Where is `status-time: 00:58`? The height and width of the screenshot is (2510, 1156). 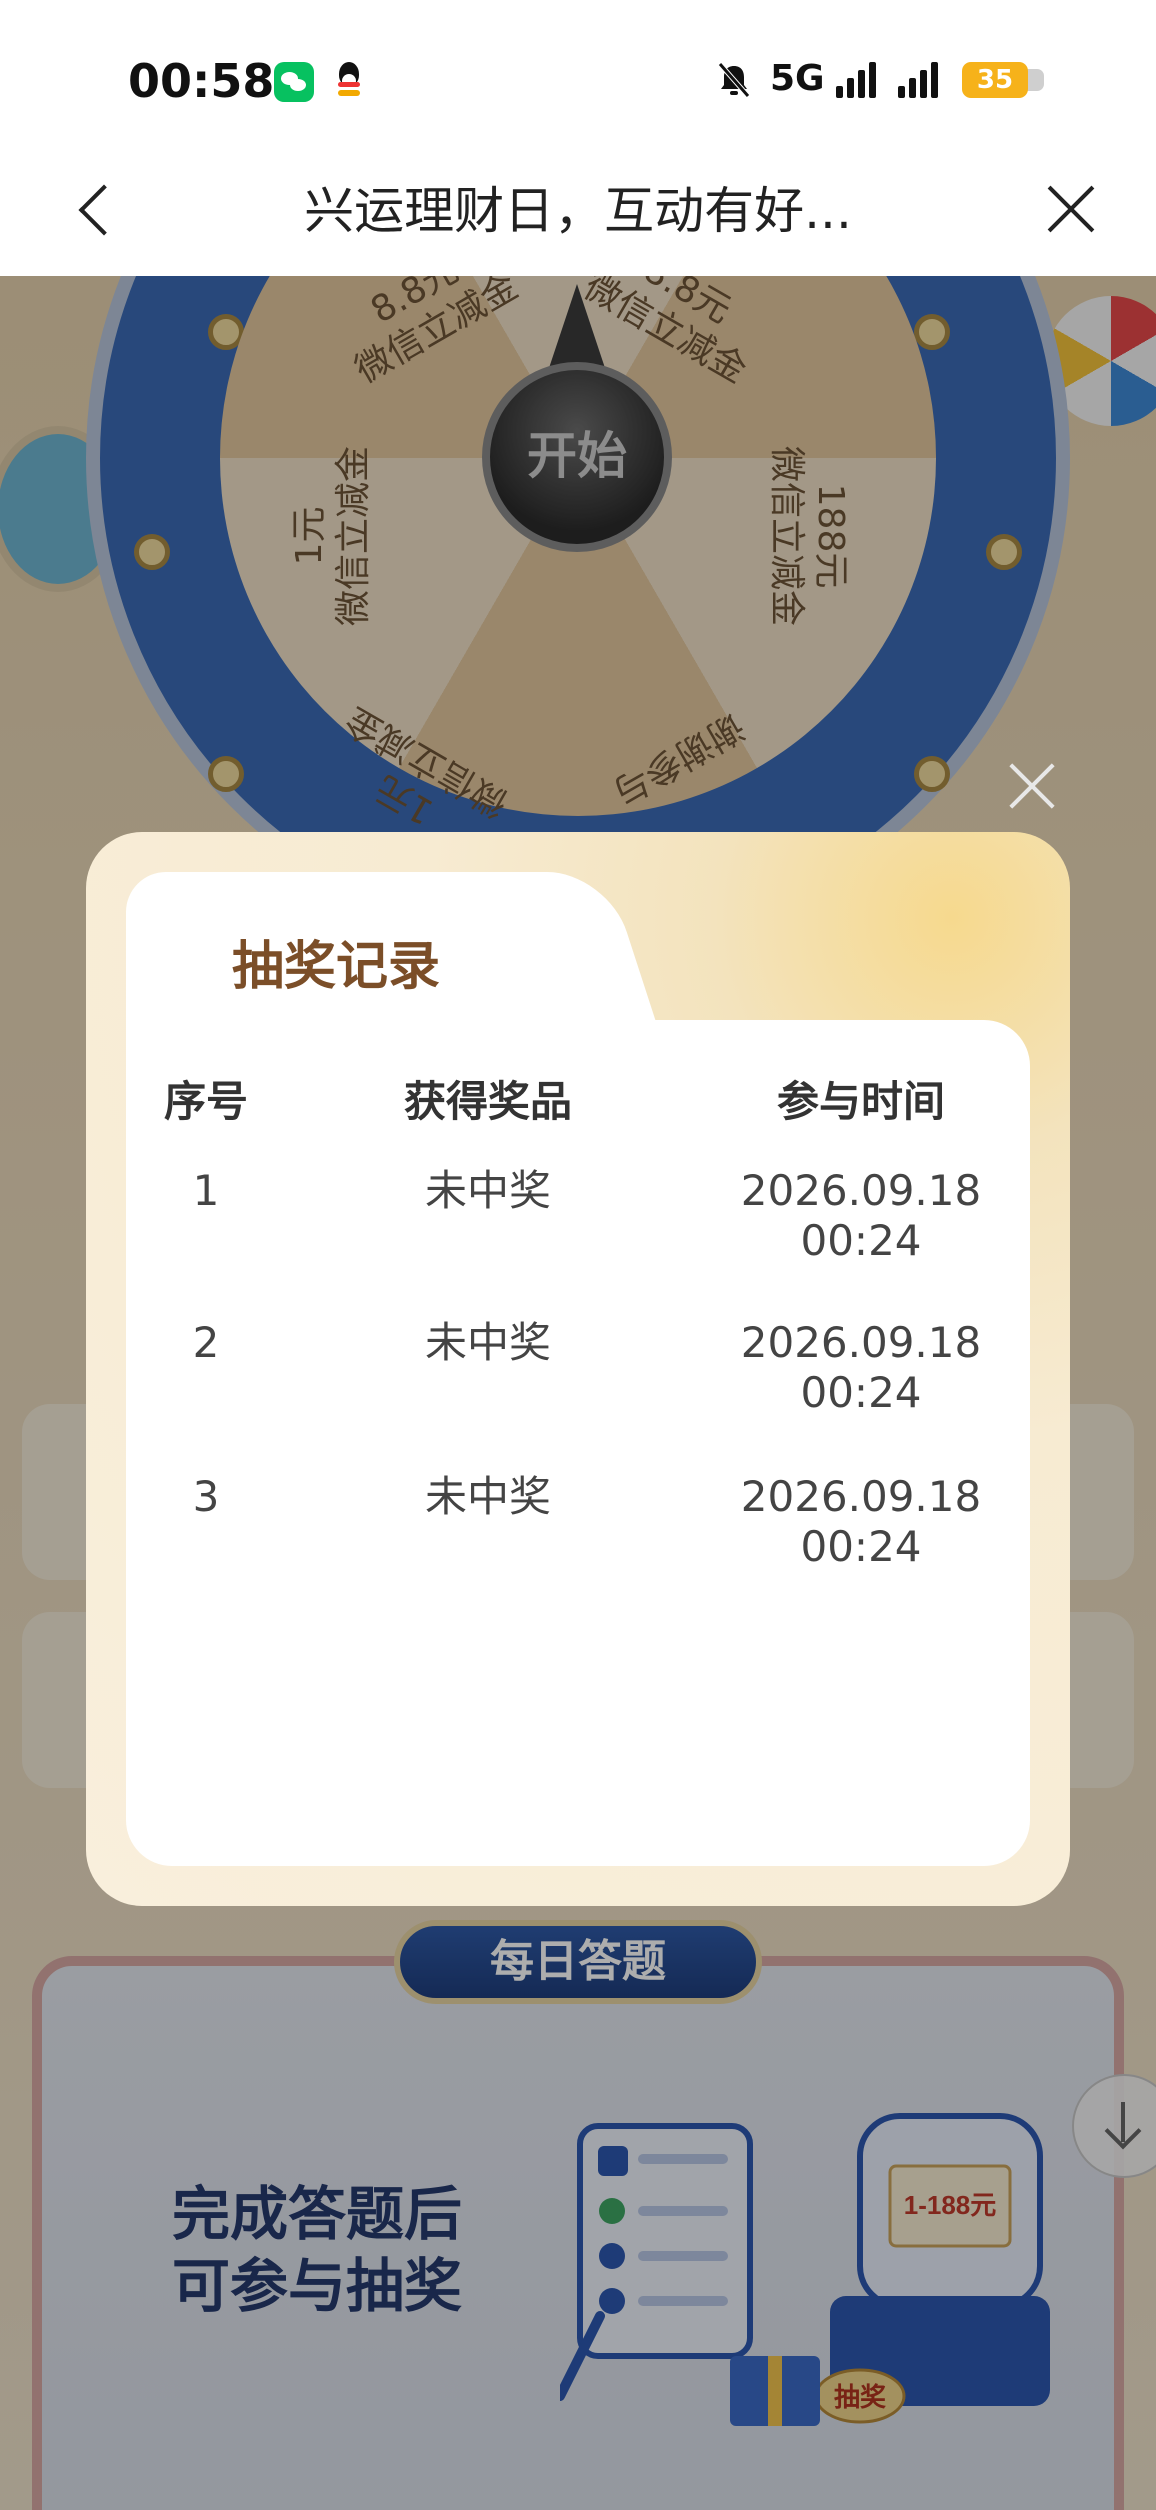
status-time: 00:58 is located at coordinates (201, 81).